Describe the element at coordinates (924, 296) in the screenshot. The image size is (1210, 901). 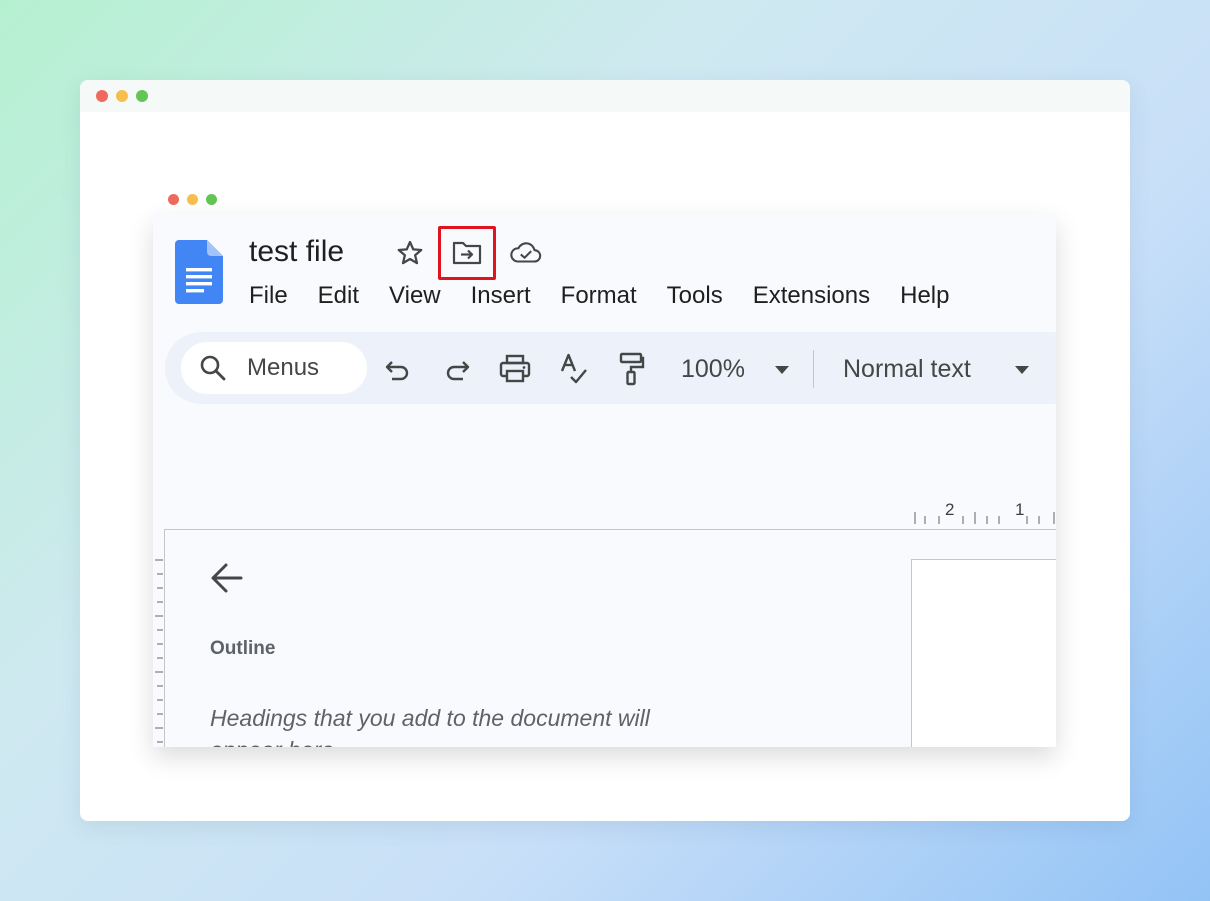
I see `menu-help: Help` at that location.